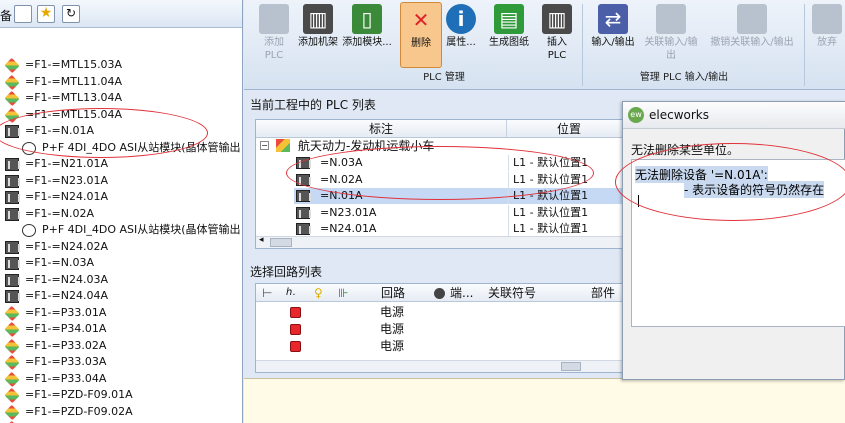  Describe the element at coordinates (512, 293) in the screenshot. I see `col-header-symbol: 关联符号` at that location.